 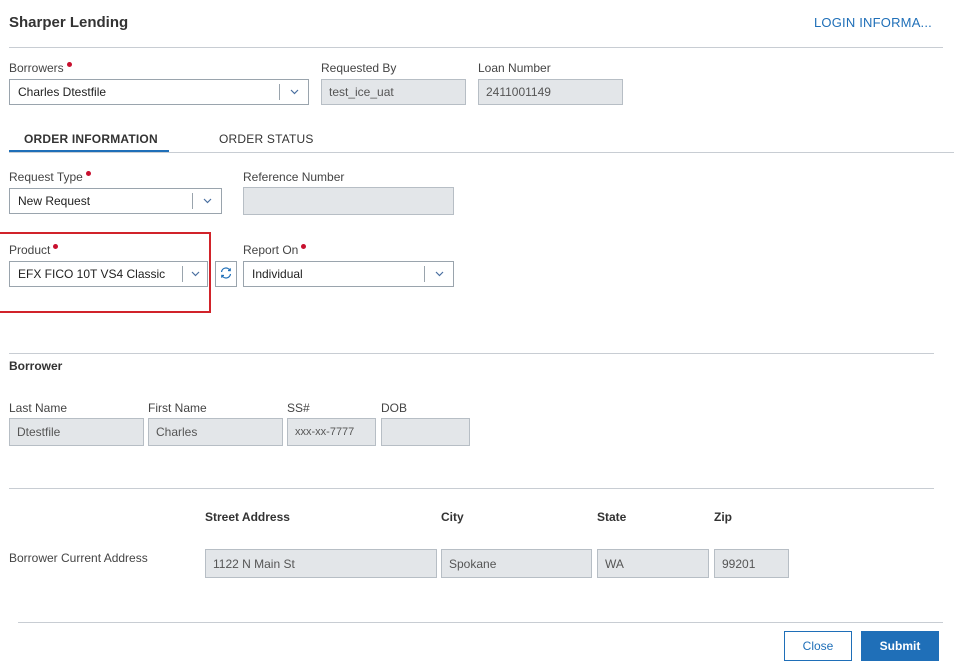 I want to click on app-title: Sharper Lending, so click(x=69, y=22).